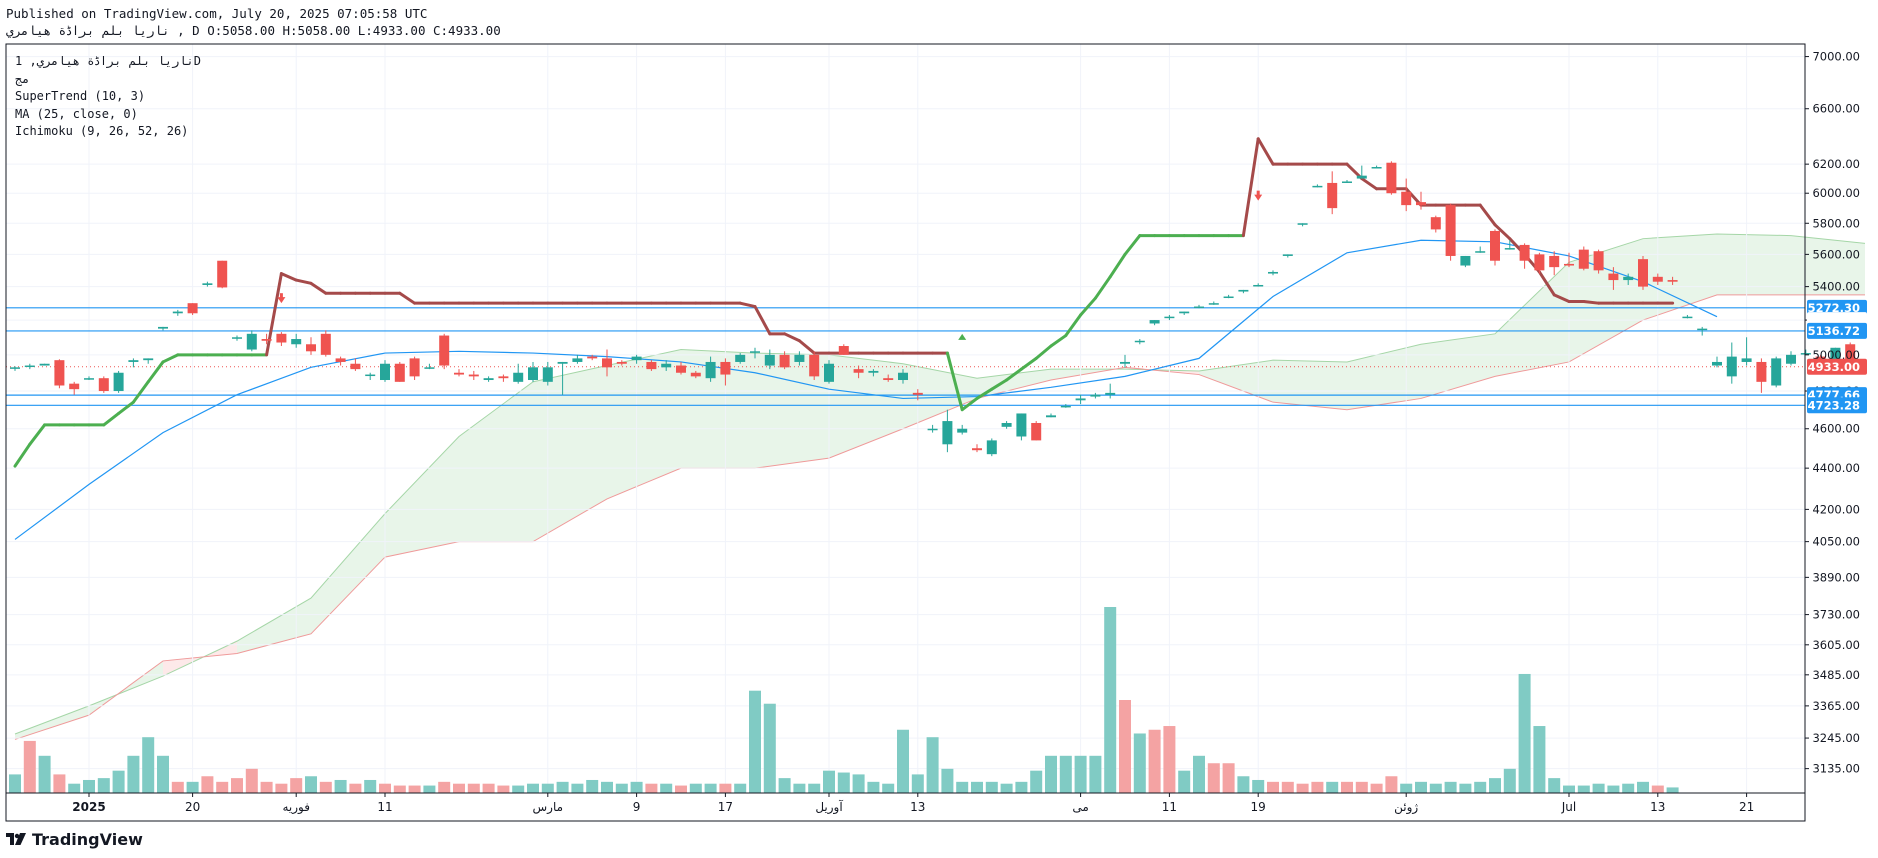 This screenshot has width=1878, height=858. Describe the element at coordinates (192, 807) in the screenshot. I see `x-tick-label: 20` at that location.